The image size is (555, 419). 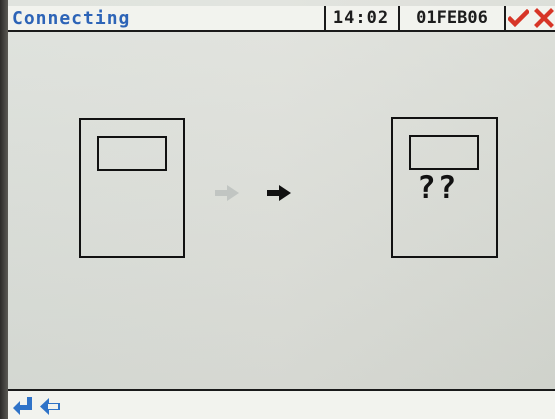 I want to click on back-arrow-icon, so click(x=50, y=406).